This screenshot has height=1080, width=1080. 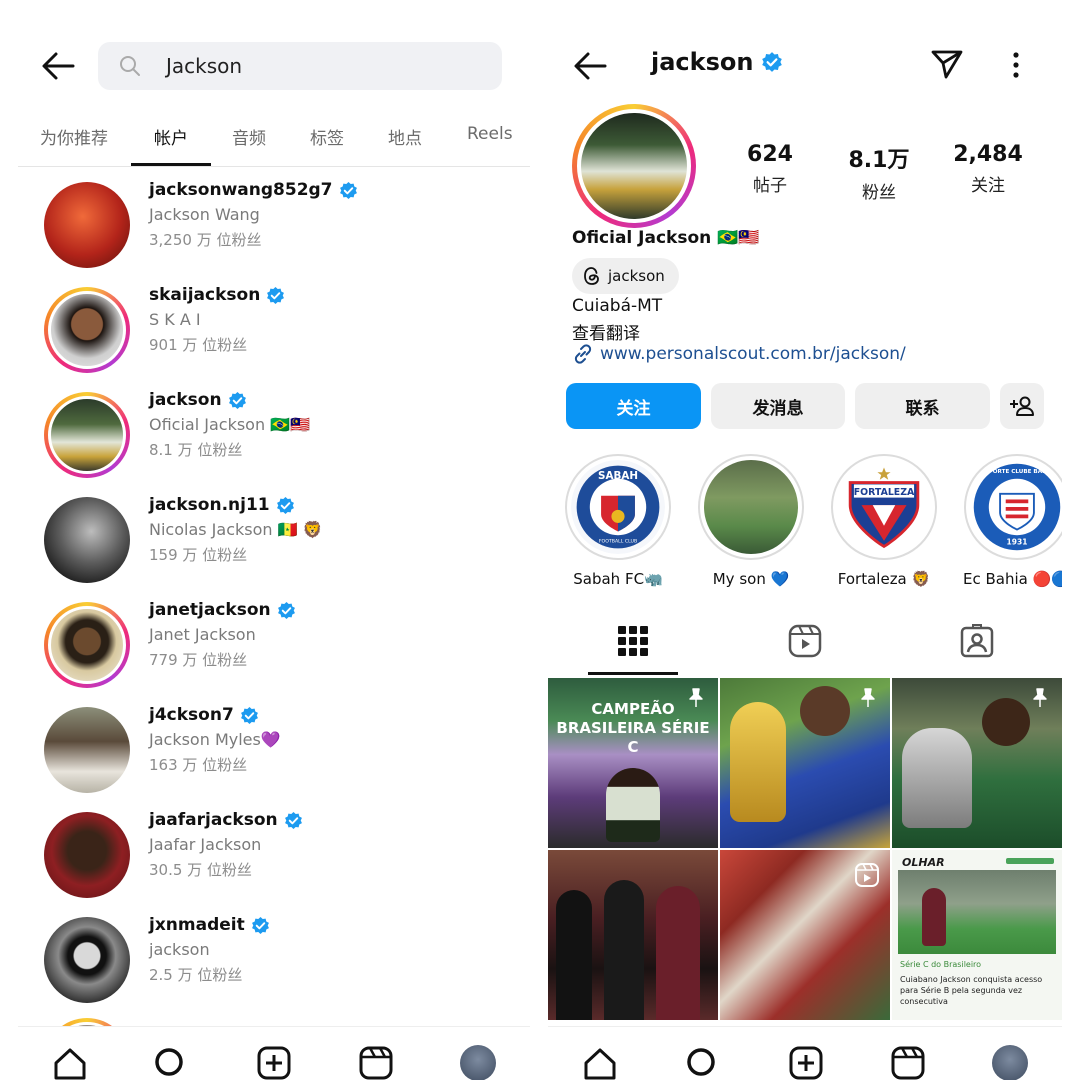 What do you see at coordinates (633, 641) in the screenshot?
I see `grid-icon` at bounding box center [633, 641].